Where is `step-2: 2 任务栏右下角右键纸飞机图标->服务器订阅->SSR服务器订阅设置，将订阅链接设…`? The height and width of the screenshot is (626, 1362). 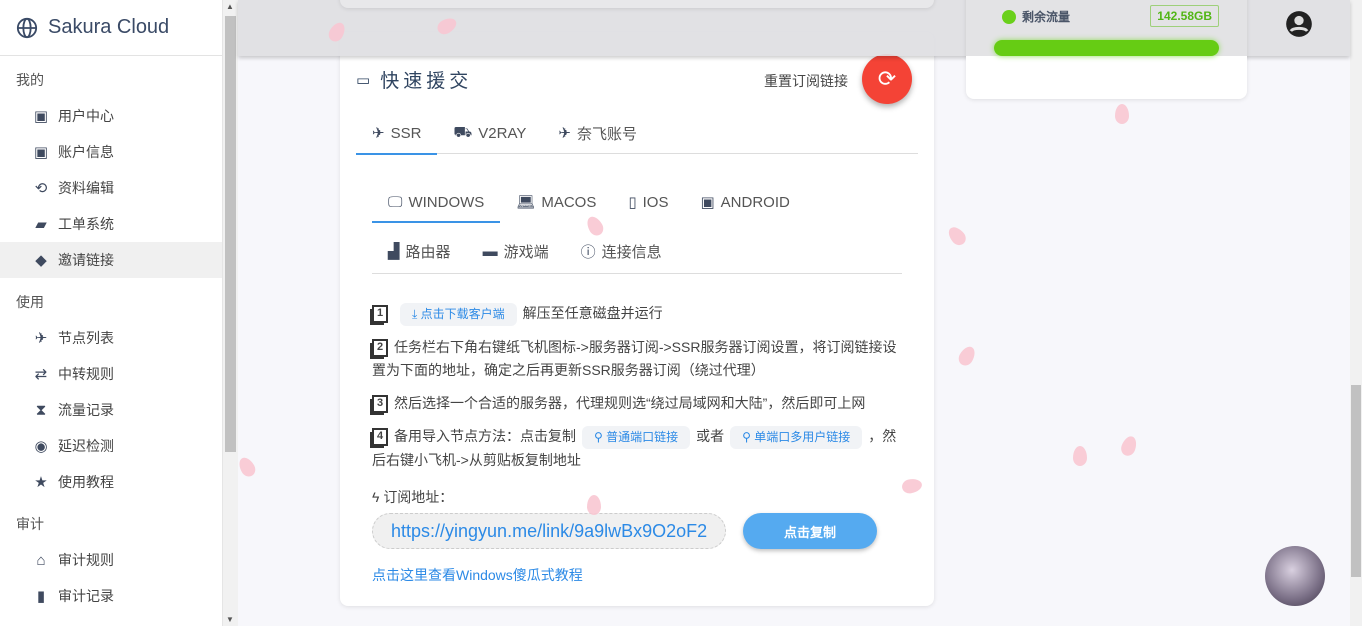
step-2: 2 任务栏右下角右键纸飞机图标->服务器订阅->SSR服务器订阅设置，将订阅链接设… is located at coordinates (634, 358).